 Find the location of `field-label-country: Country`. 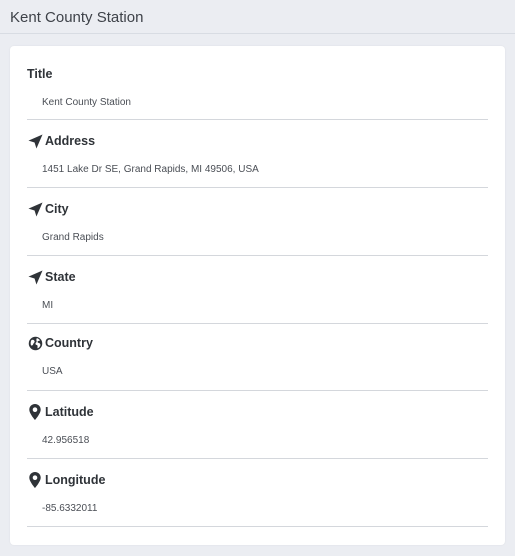

field-label-country: Country is located at coordinates (69, 343).